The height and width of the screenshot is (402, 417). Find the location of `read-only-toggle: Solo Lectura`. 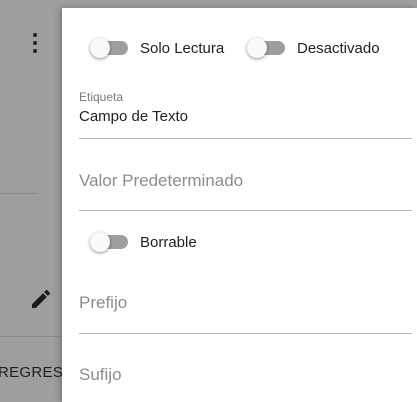

read-only-toggle: Solo Lectura is located at coordinates (157, 48).